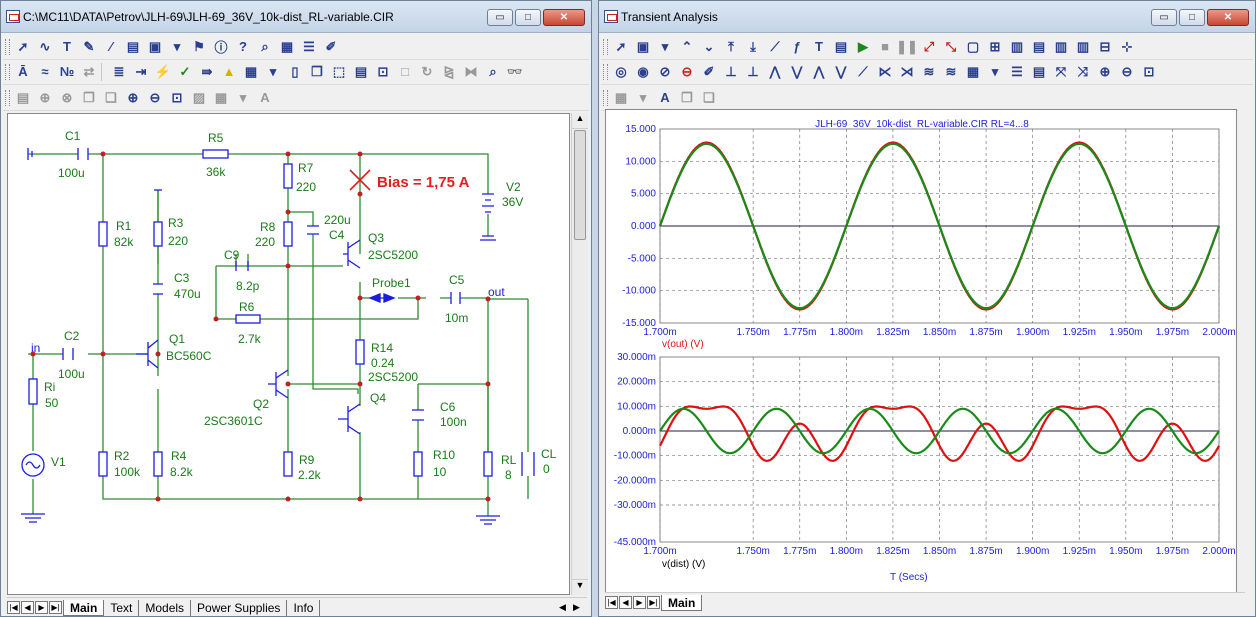 The width and height of the screenshot is (1256, 617). Describe the element at coordinates (579, 354) in the screenshot. I see `schematic-vscroll: ▲ ▼` at that location.